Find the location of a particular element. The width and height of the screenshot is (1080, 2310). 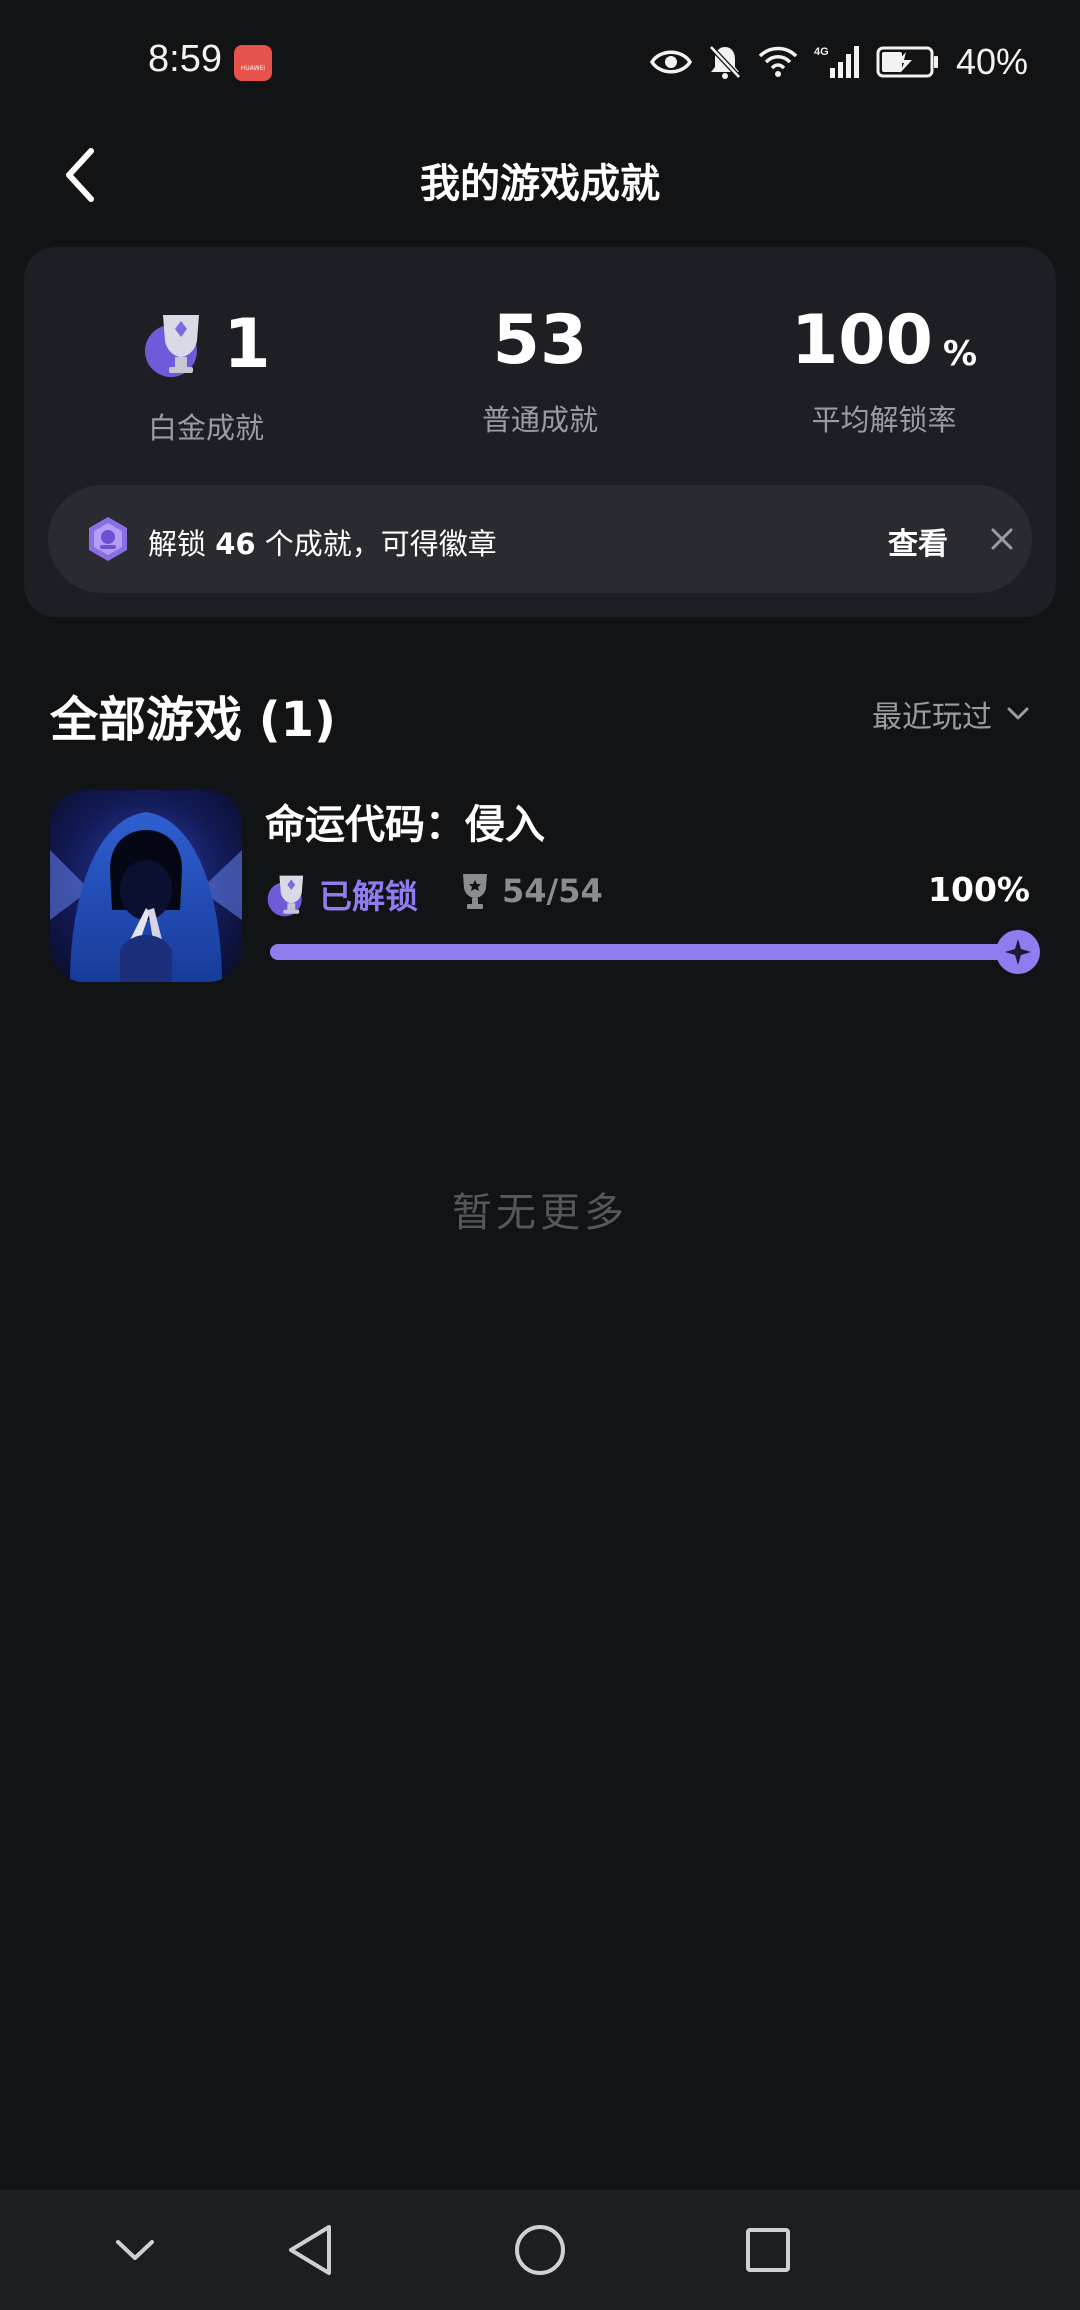

close-button is located at coordinates (1002, 539).